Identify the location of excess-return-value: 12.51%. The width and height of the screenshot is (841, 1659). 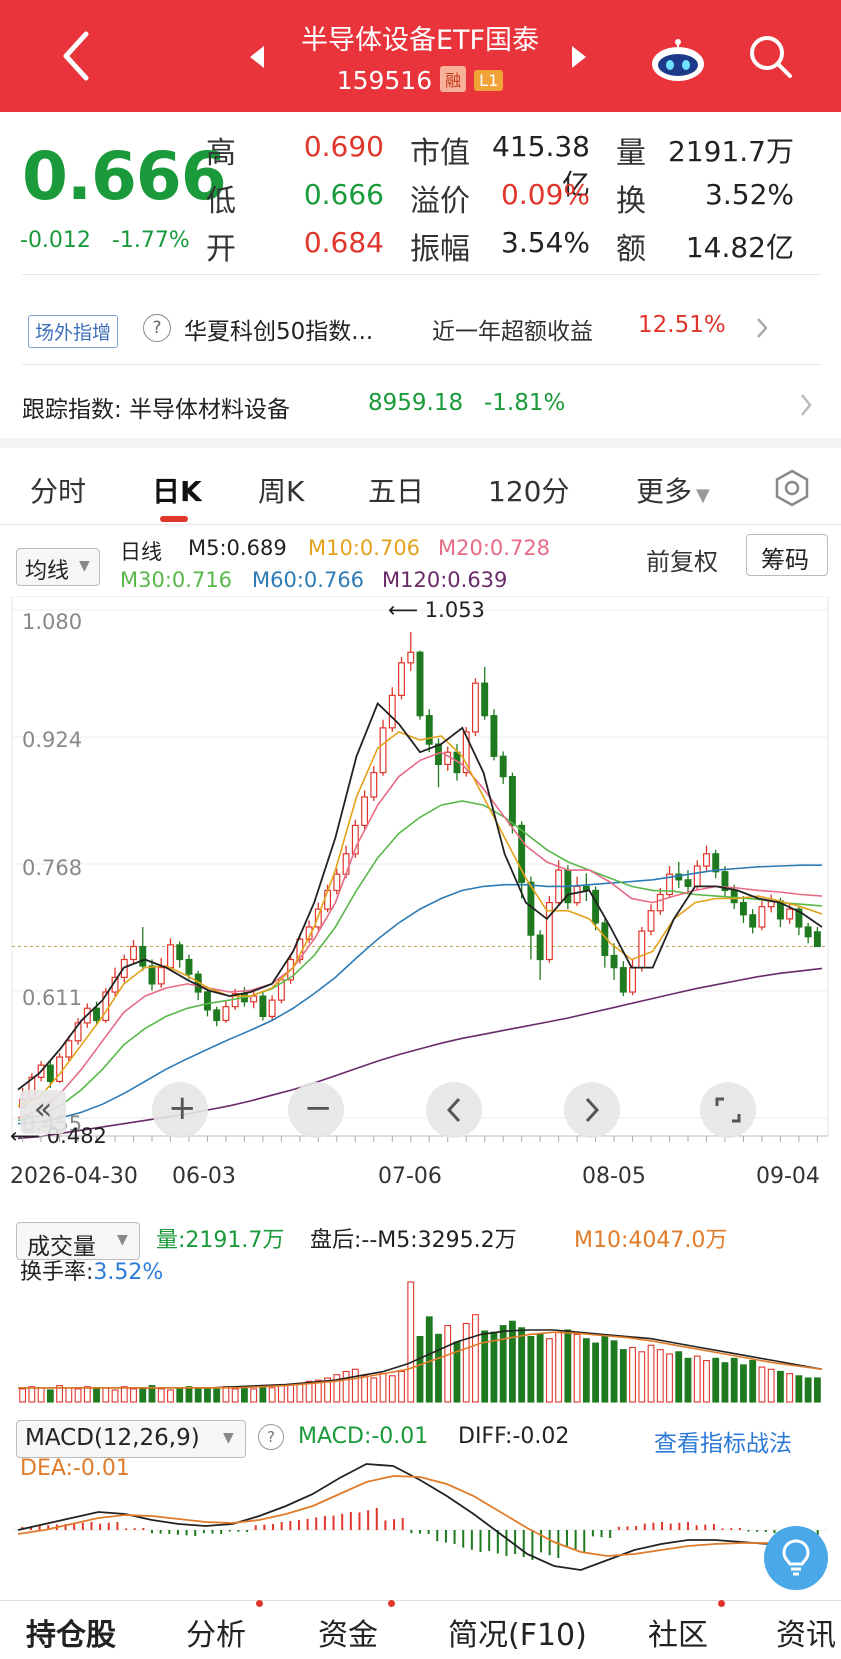
(682, 325).